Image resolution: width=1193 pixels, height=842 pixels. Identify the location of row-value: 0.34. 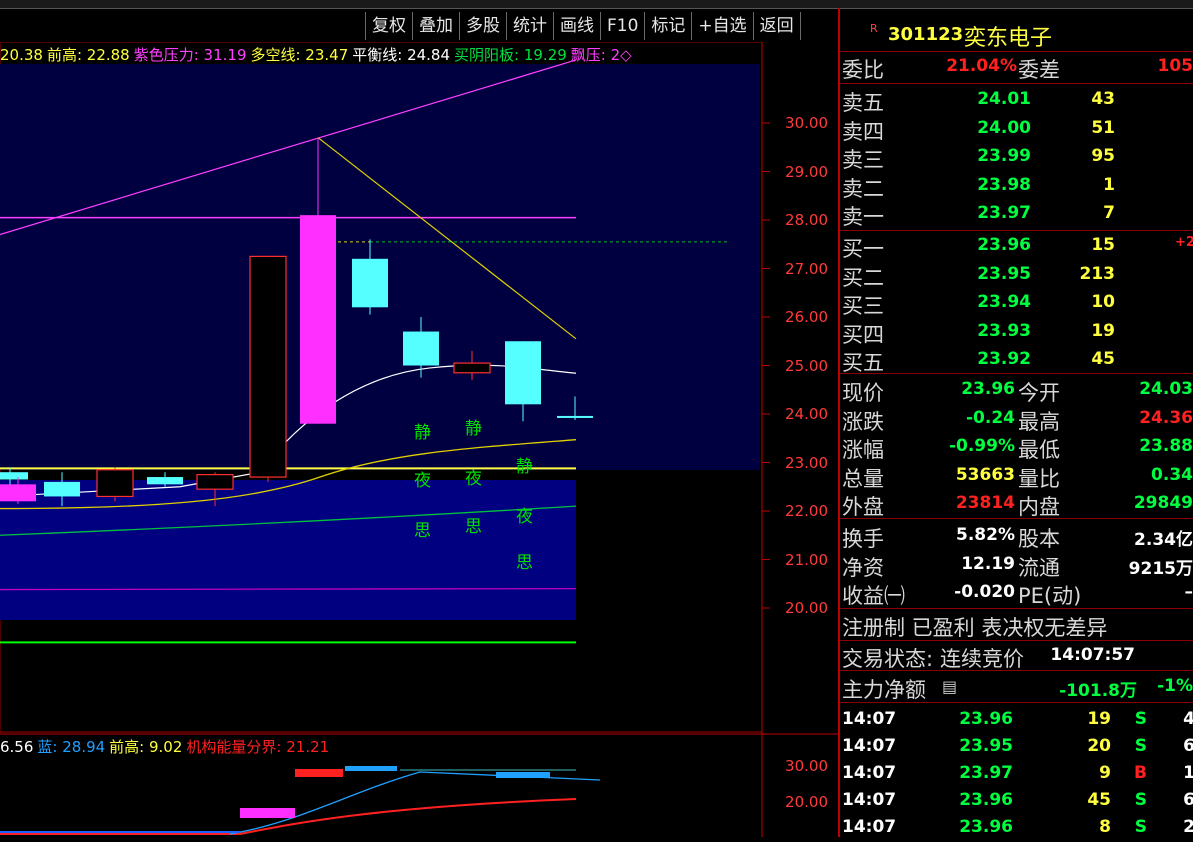
(1172, 475).